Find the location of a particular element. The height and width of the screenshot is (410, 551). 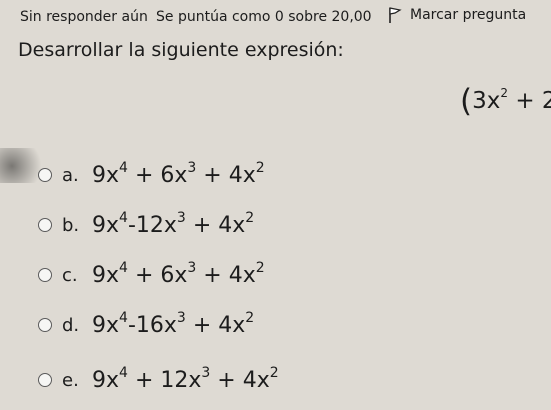

flag-icon is located at coordinates (395, 15).